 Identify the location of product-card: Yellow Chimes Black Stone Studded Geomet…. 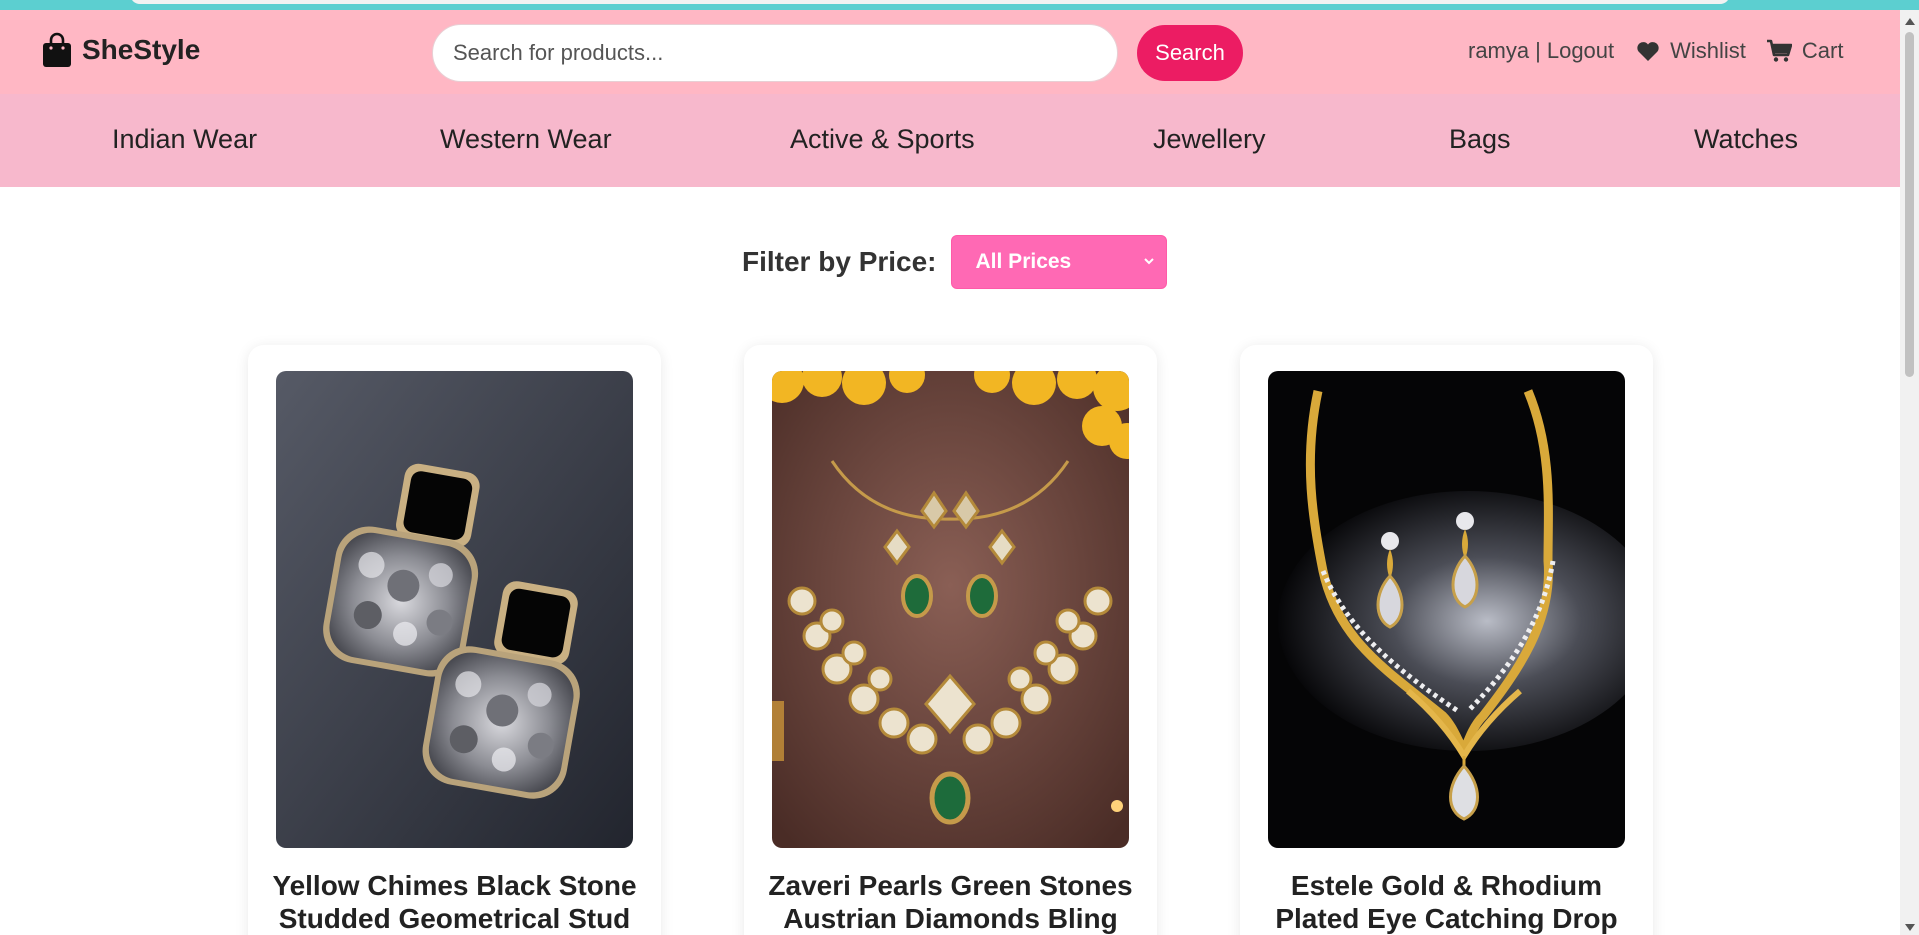
(454, 640).